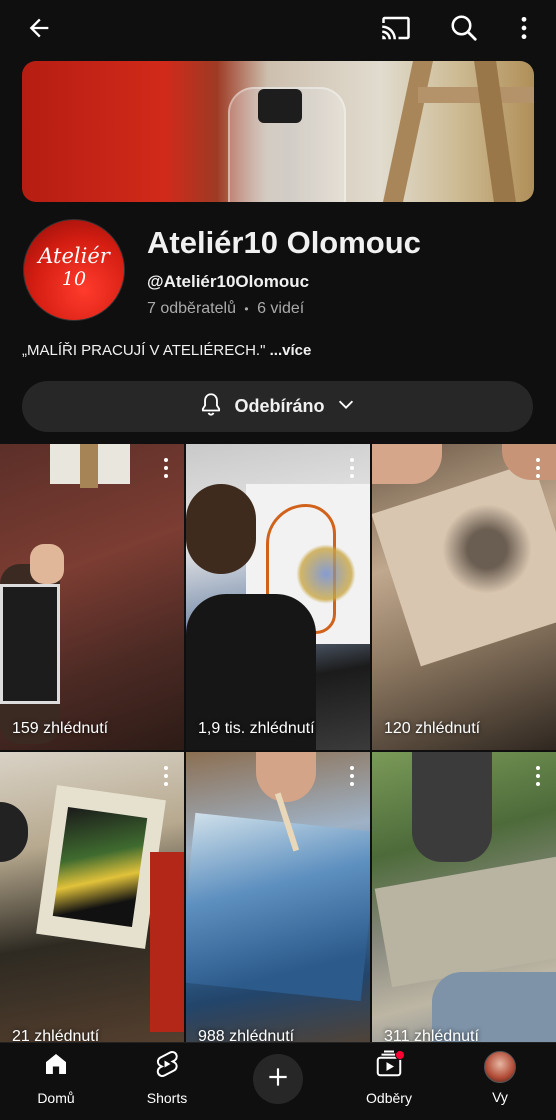 The height and width of the screenshot is (1120, 556). What do you see at coordinates (524, 28) in the screenshot?
I see `more-vert-icon` at bounding box center [524, 28].